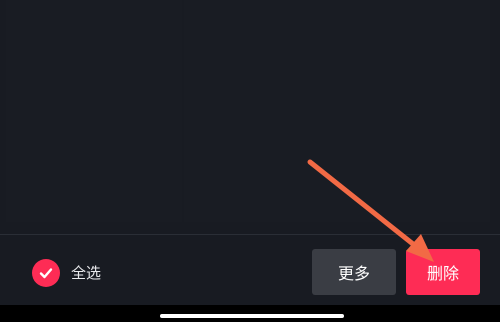 This screenshot has height=322, width=500. What do you see at coordinates (66, 273) in the screenshot?
I see `select-all-toggle: 全选` at bounding box center [66, 273].